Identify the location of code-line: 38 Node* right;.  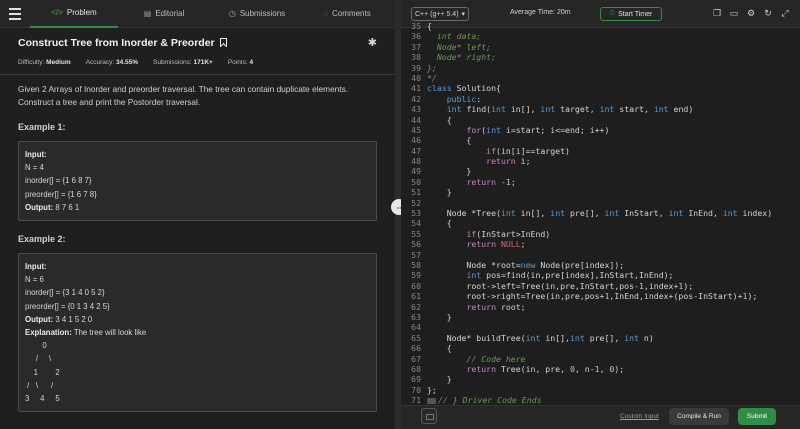
(600, 57).